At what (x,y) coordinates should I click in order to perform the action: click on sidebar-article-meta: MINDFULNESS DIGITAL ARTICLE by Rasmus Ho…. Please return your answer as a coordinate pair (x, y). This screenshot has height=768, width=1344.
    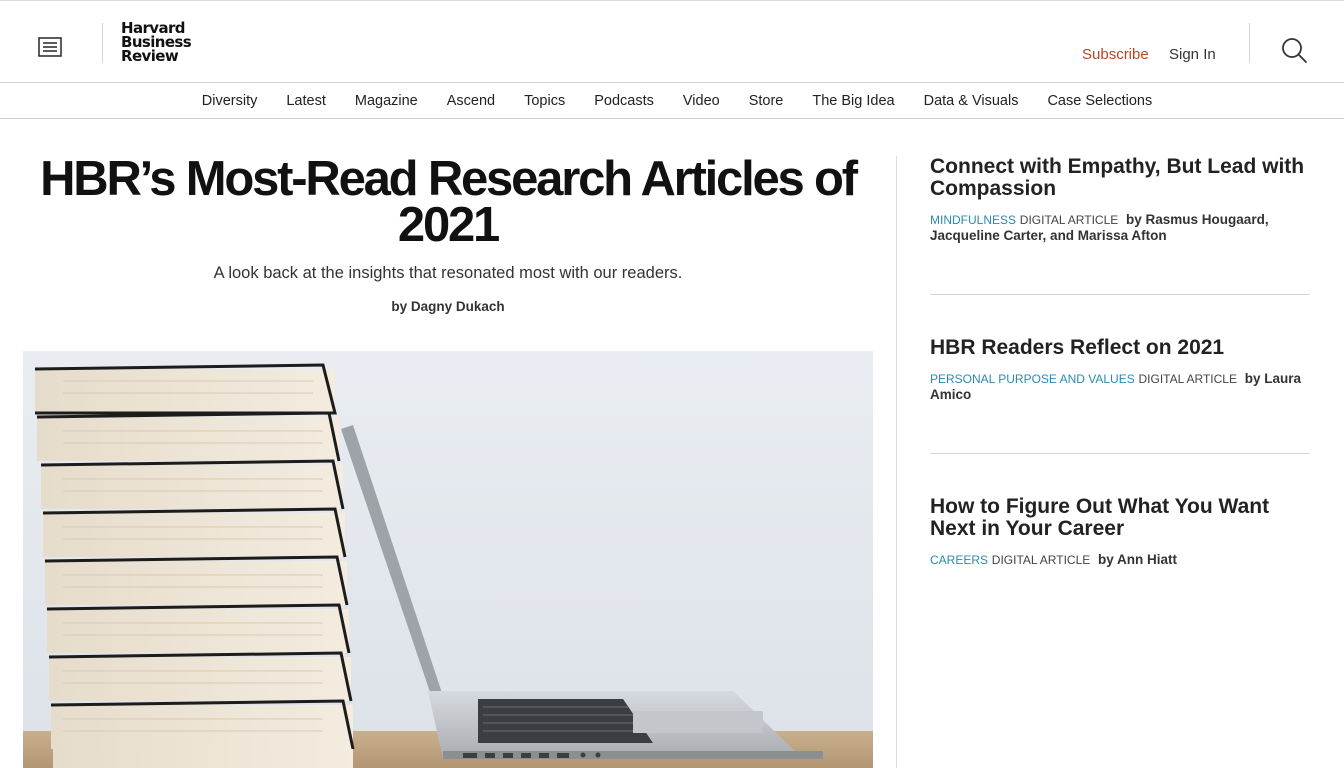
    Looking at the image, I should click on (1120, 228).